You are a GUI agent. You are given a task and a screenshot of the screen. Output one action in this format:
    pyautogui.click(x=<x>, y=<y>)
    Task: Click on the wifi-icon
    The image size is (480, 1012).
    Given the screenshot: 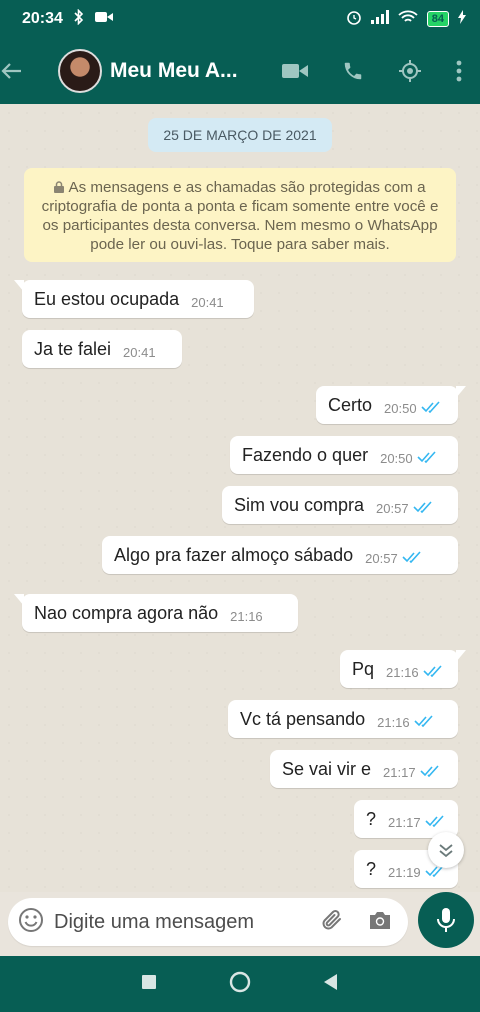 What is the action you would take?
    pyautogui.click(x=408, y=19)
    